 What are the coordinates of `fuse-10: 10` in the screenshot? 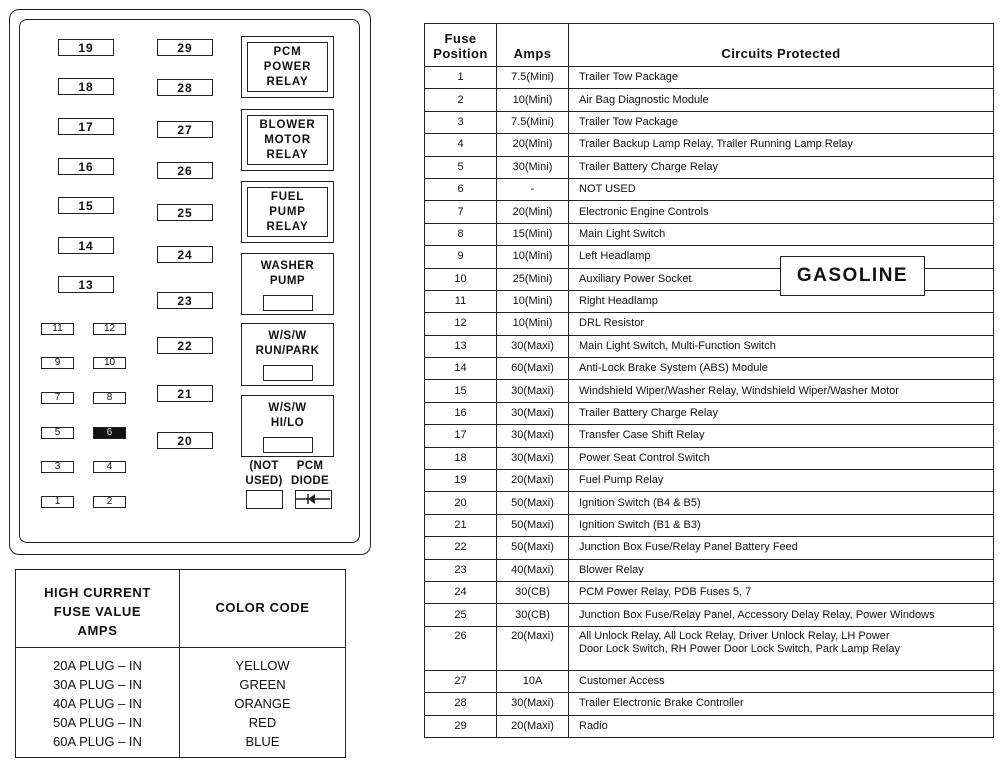 It's located at (109, 363).